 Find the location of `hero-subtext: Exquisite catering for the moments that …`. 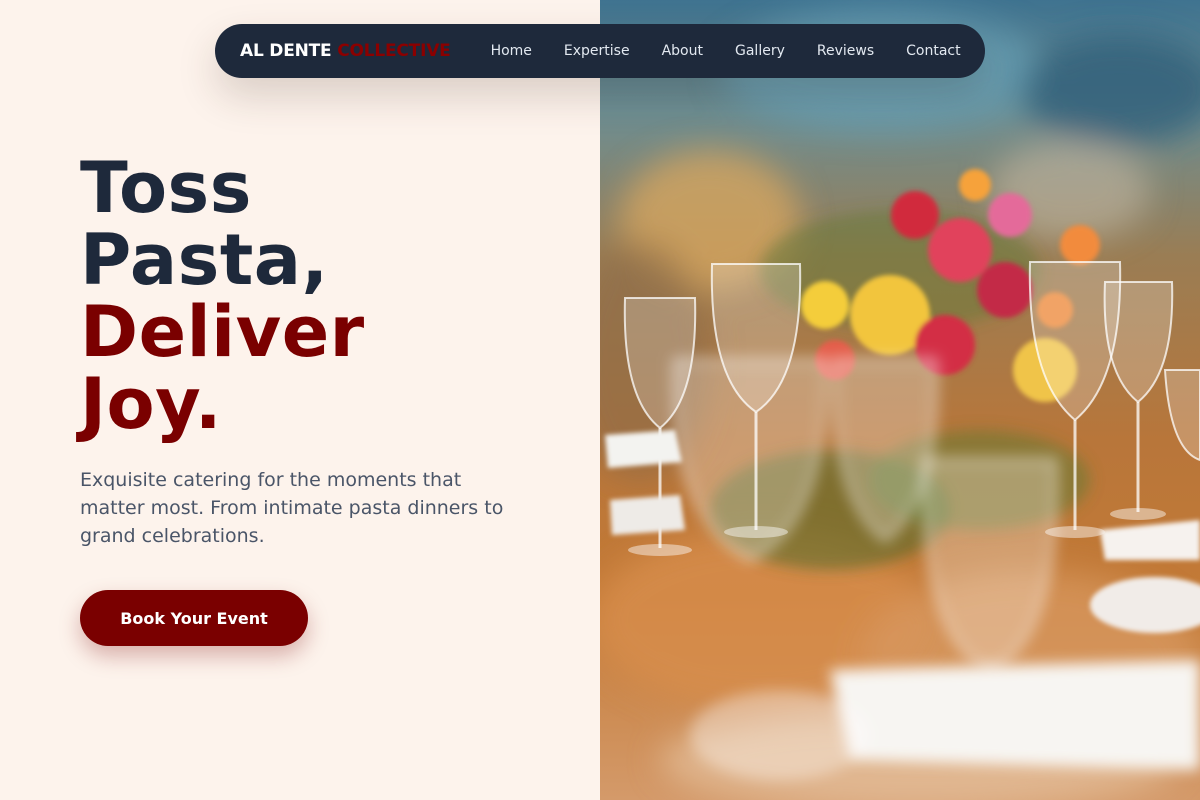

hero-subtext: Exquisite catering for the moments that … is located at coordinates (292, 508).